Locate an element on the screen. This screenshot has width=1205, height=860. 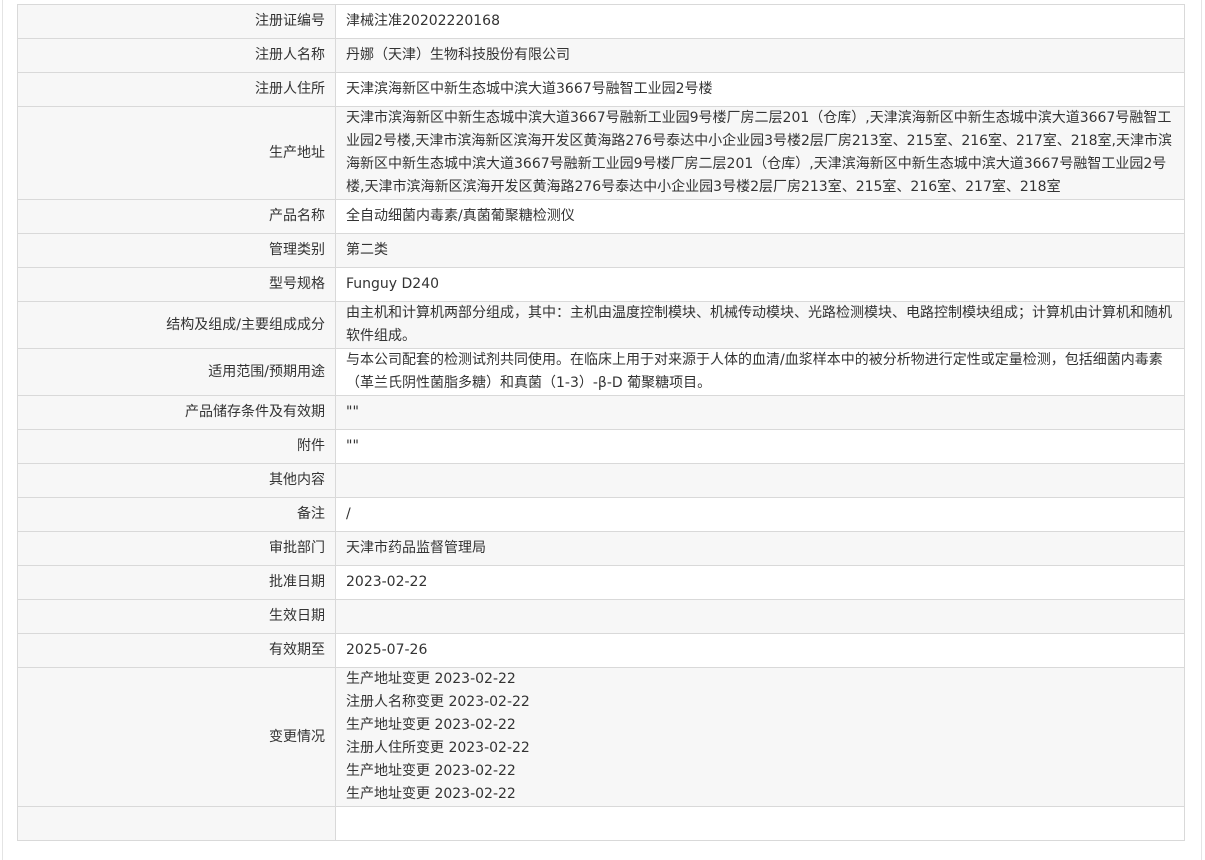
row-attachments: 附件 "" is located at coordinates (601, 446).